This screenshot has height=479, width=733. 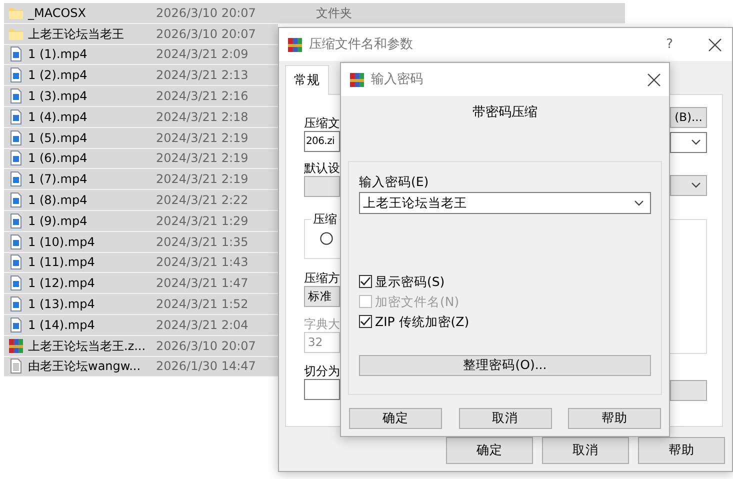 I want to click on split-field, so click(x=322, y=389).